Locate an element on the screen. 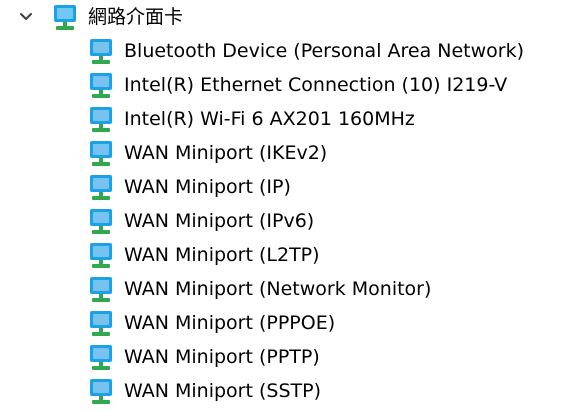 The height and width of the screenshot is (410, 565). device-item: WAN Miniport (IPv6) is located at coordinates (200, 221).